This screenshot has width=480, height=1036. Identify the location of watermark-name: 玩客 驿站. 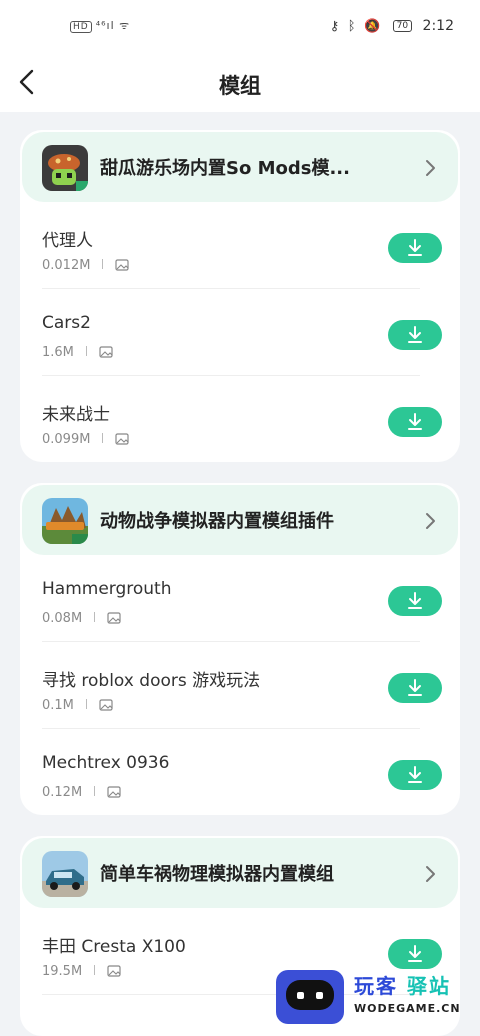
(402, 986).